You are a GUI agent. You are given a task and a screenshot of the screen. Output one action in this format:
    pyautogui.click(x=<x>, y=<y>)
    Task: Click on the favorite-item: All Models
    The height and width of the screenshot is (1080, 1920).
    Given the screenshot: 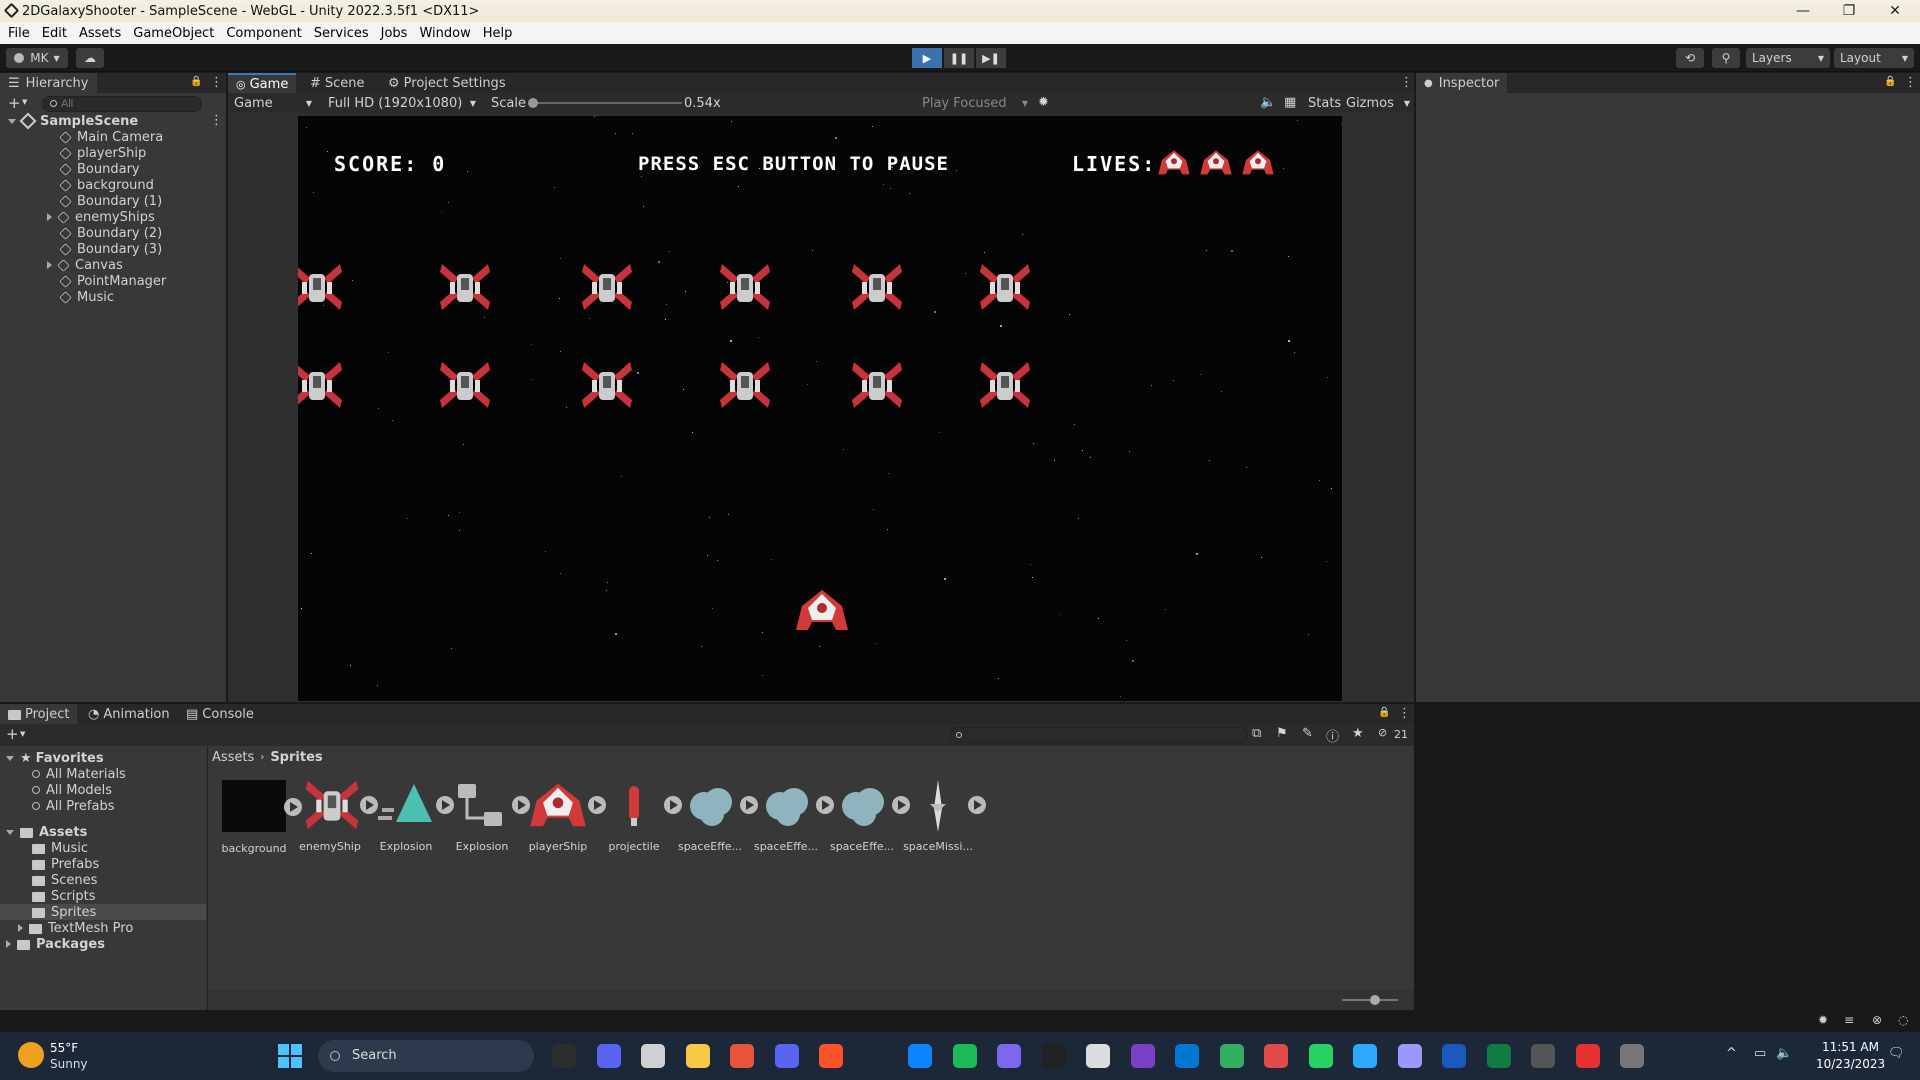 What is the action you would take?
    pyautogui.click(x=72, y=790)
    